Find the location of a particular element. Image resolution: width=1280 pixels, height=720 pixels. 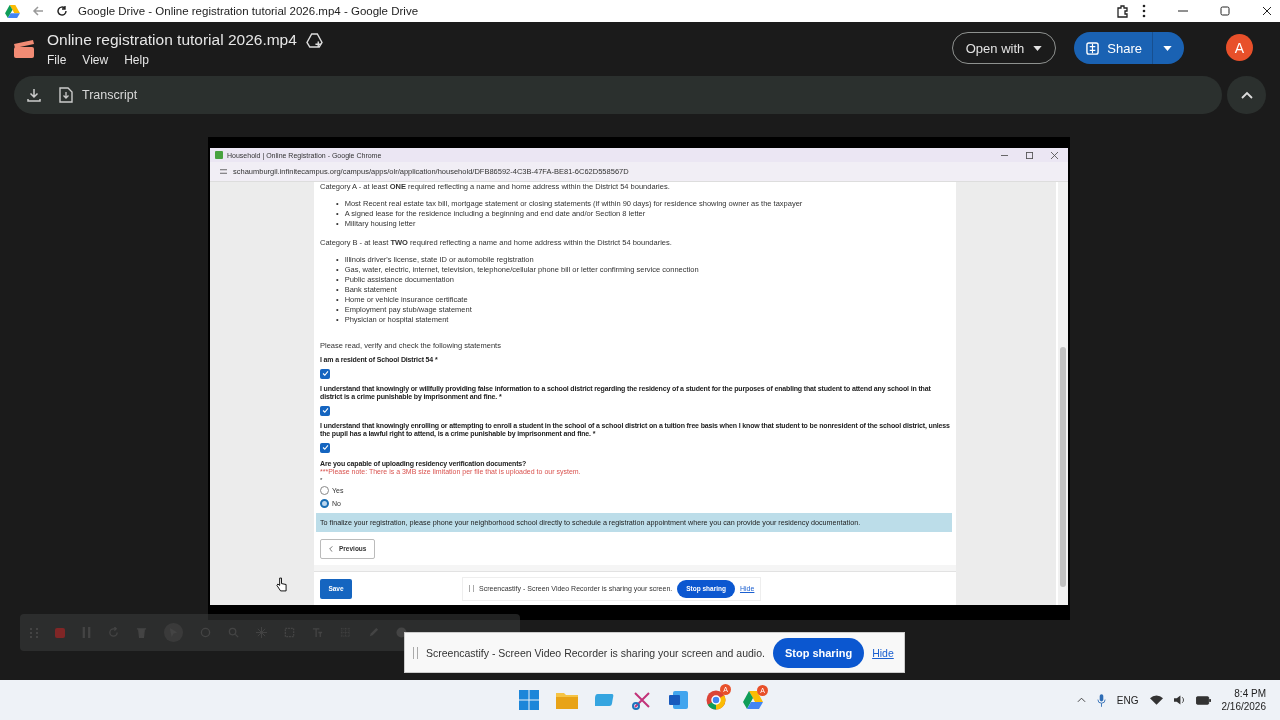

file-title: Online registration tutorial 2026.mp4 is located at coordinates (172, 40).